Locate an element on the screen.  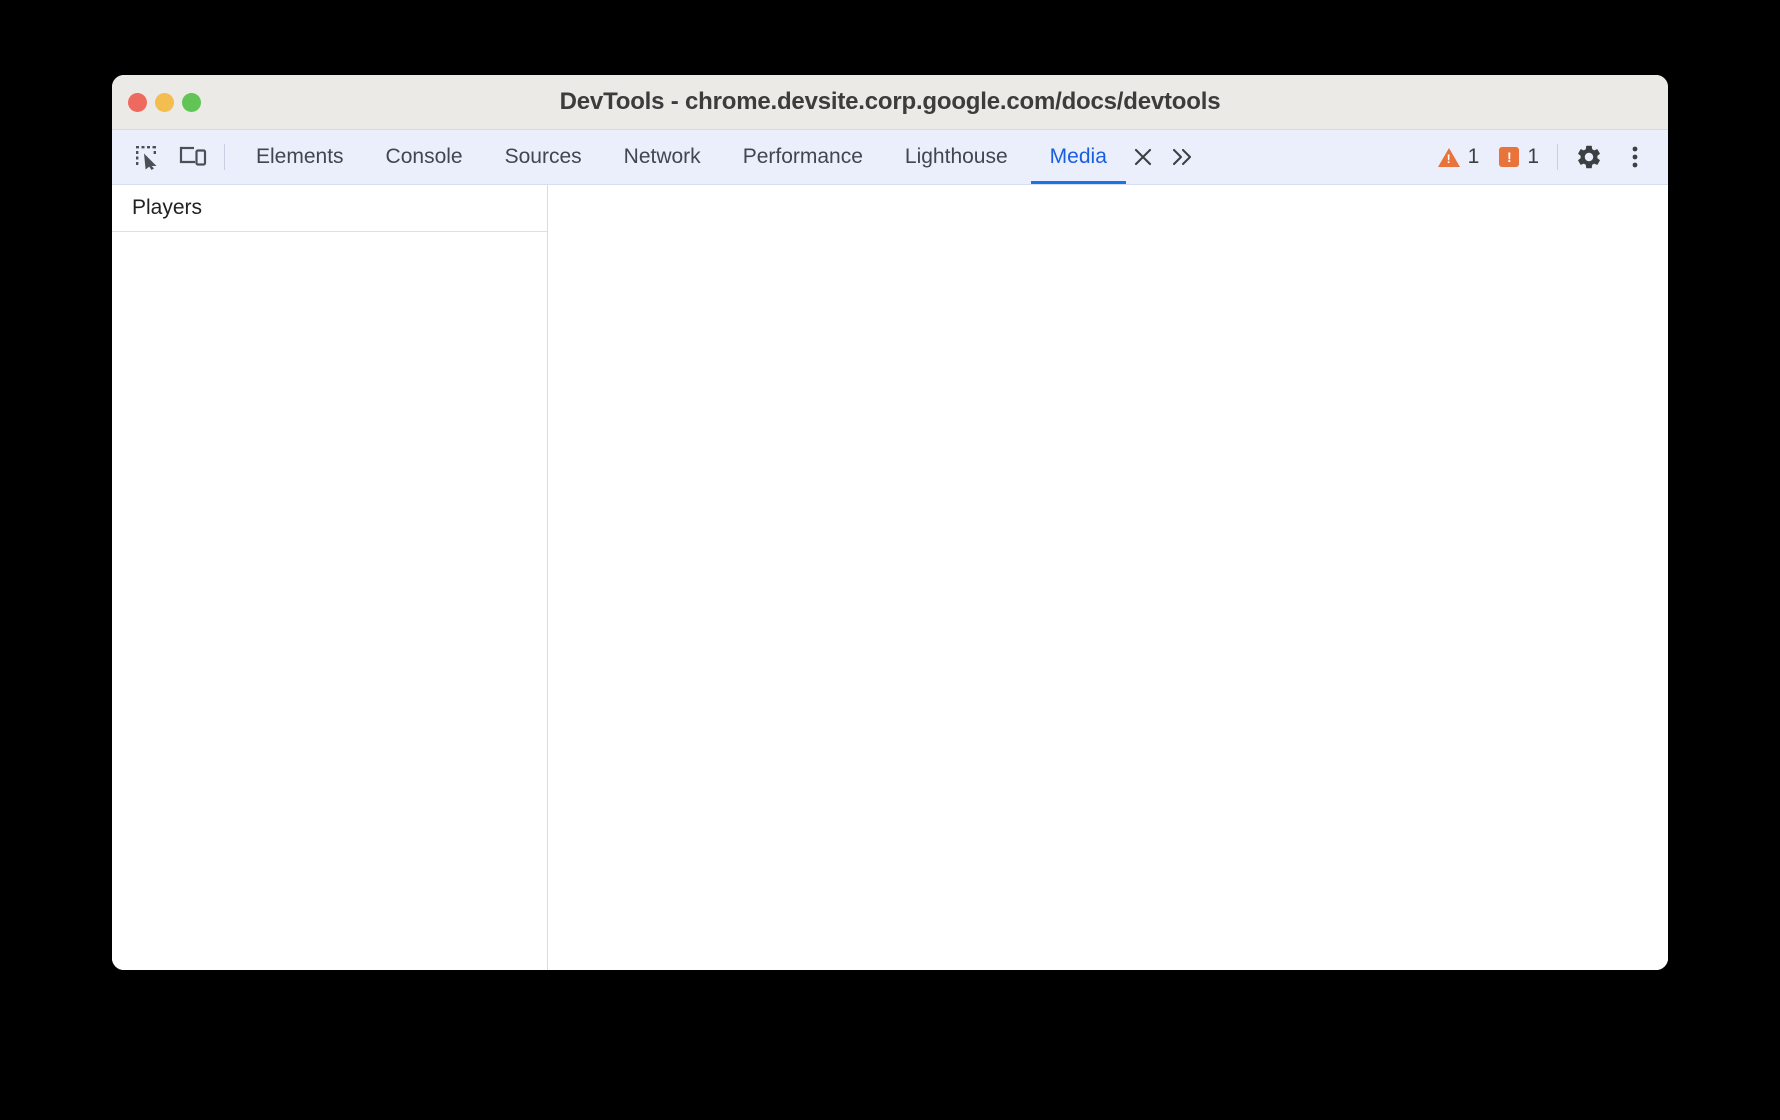
kebab-menu-icon is located at coordinates (1635, 157).